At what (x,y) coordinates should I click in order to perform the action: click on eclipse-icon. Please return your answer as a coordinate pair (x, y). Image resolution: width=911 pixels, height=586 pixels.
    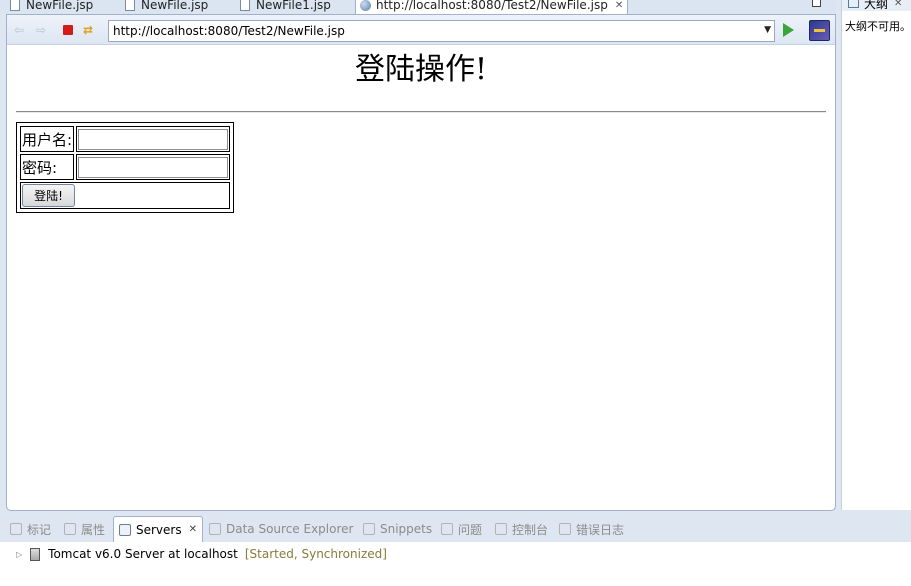
    Looking at the image, I should click on (819, 30).